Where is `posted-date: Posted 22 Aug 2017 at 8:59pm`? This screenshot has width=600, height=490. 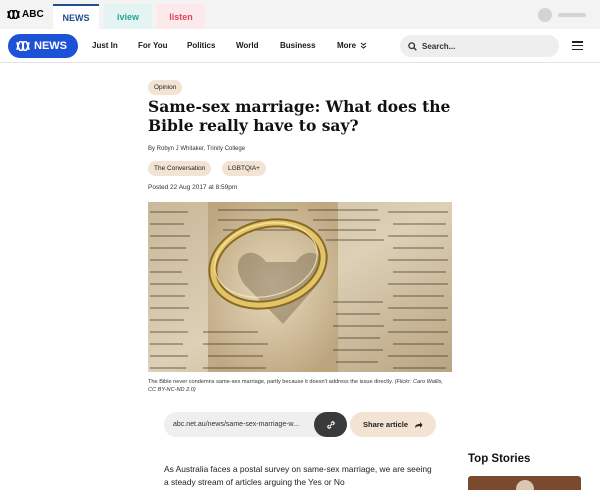
posted-date: Posted 22 Aug 2017 at 8:59pm is located at coordinates (193, 187).